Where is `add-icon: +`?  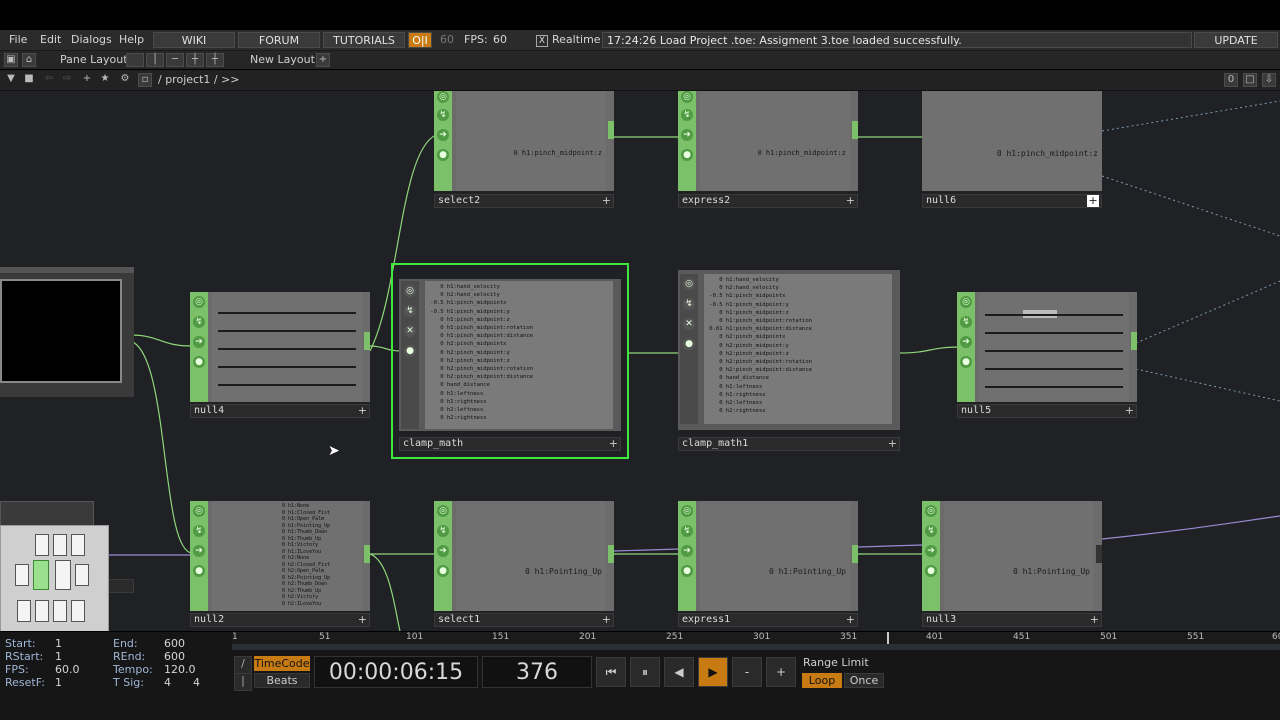 add-icon: + is located at coordinates (87, 80).